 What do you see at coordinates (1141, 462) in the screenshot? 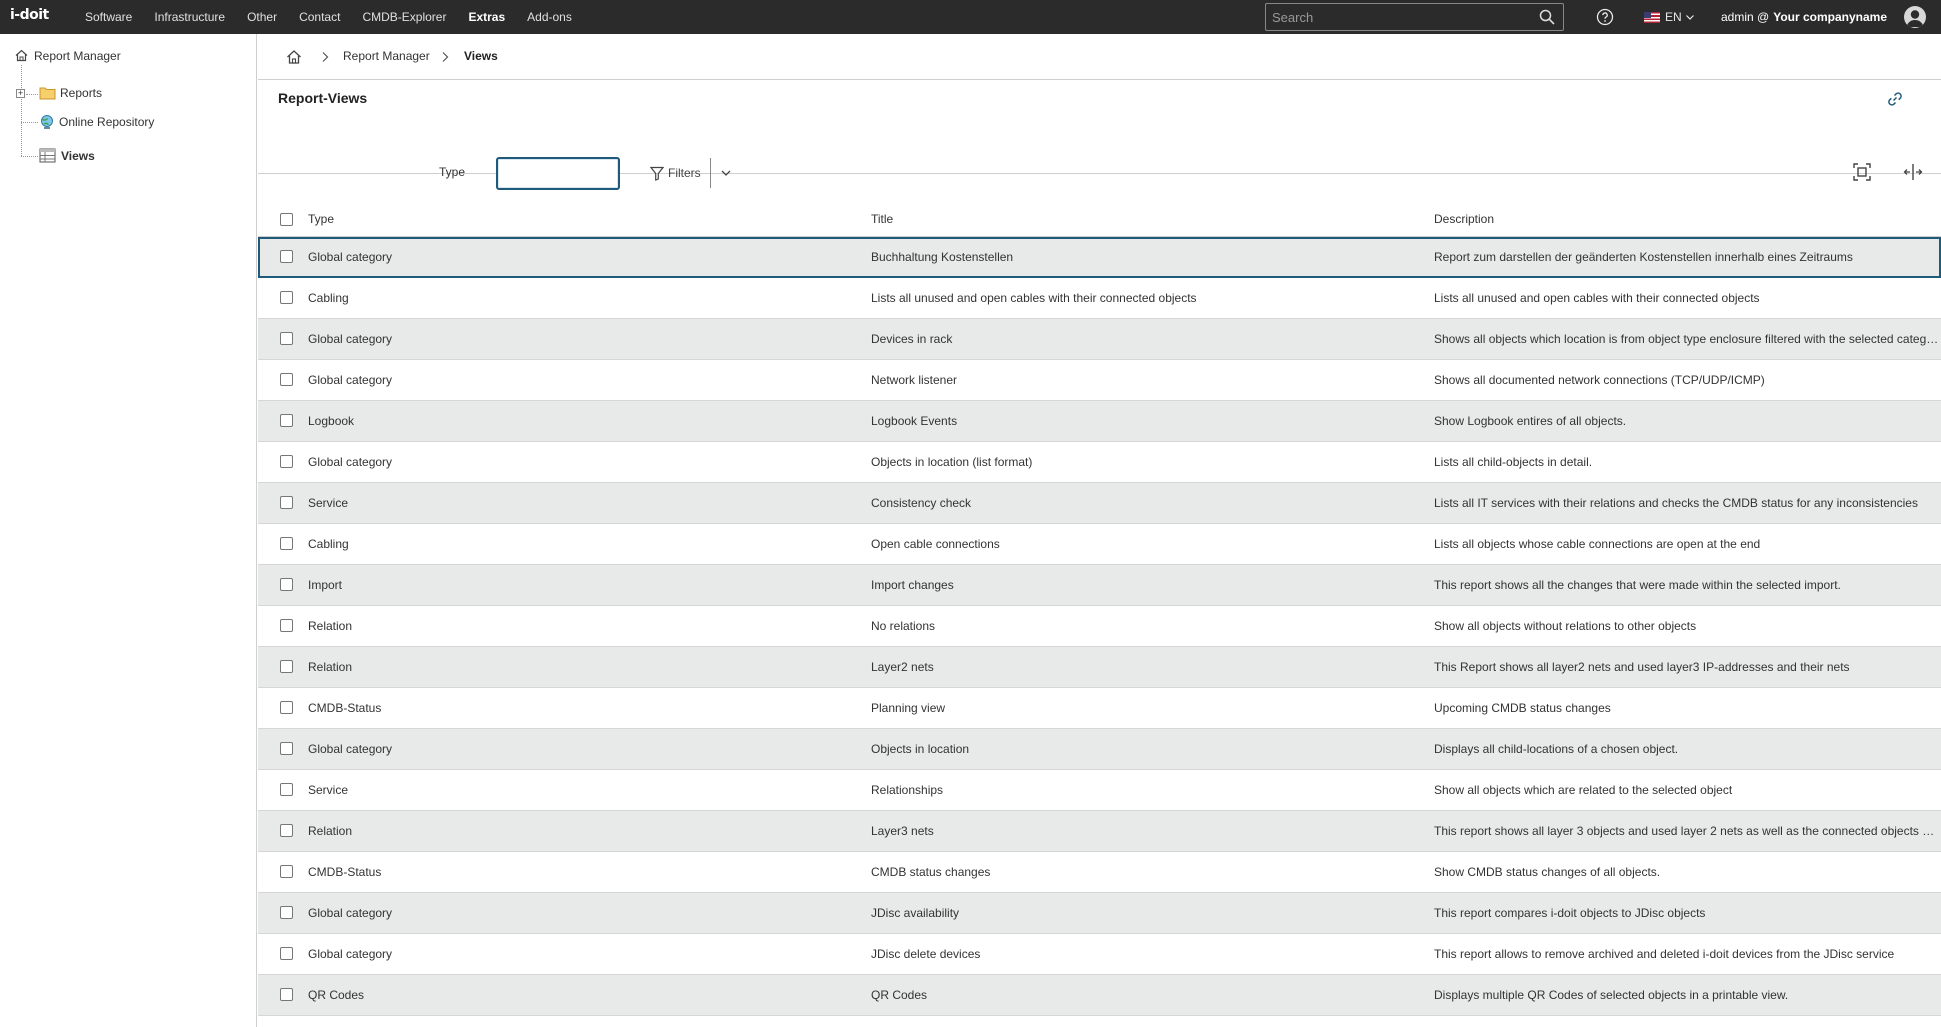
I see `cell-title: Objects in location (list format)` at bounding box center [1141, 462].